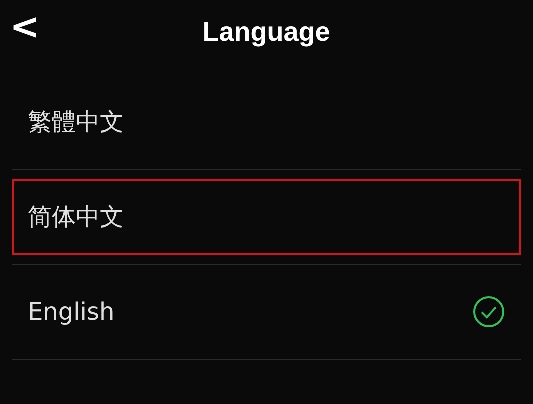 The image size is (533, 404). I want to click on back-button: <, so click(25, 28).